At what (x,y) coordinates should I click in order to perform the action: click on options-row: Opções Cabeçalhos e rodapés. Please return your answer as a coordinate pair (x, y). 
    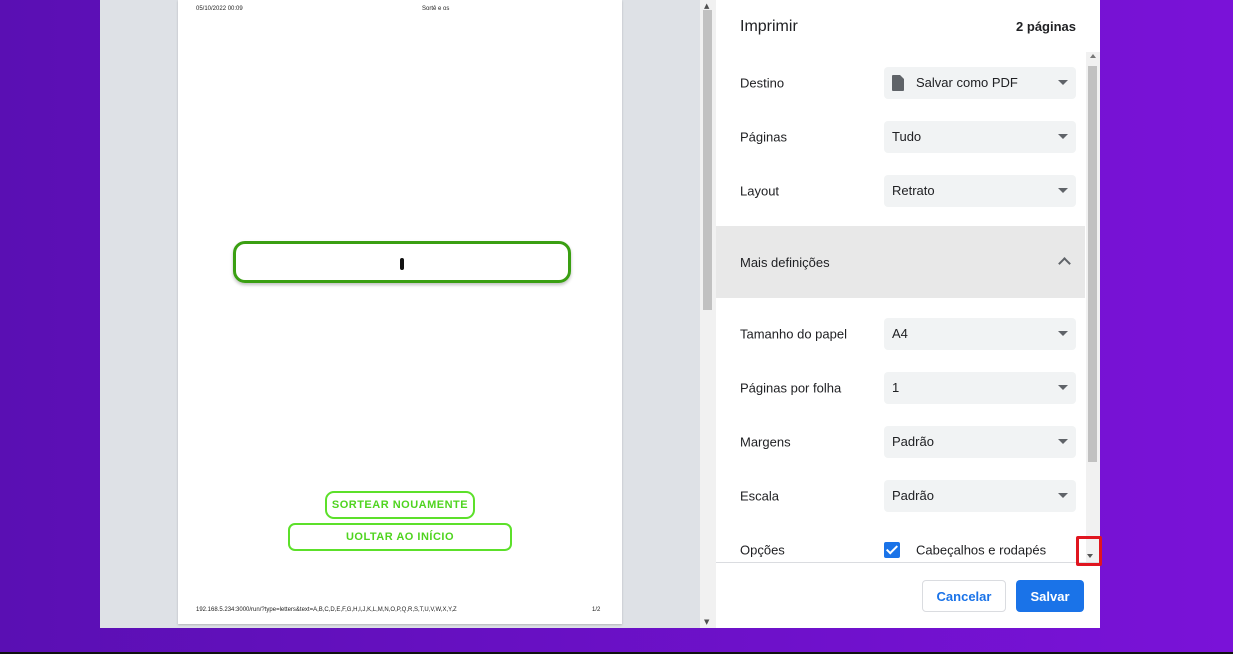
    Looking at the image, I should click on (901, 550).